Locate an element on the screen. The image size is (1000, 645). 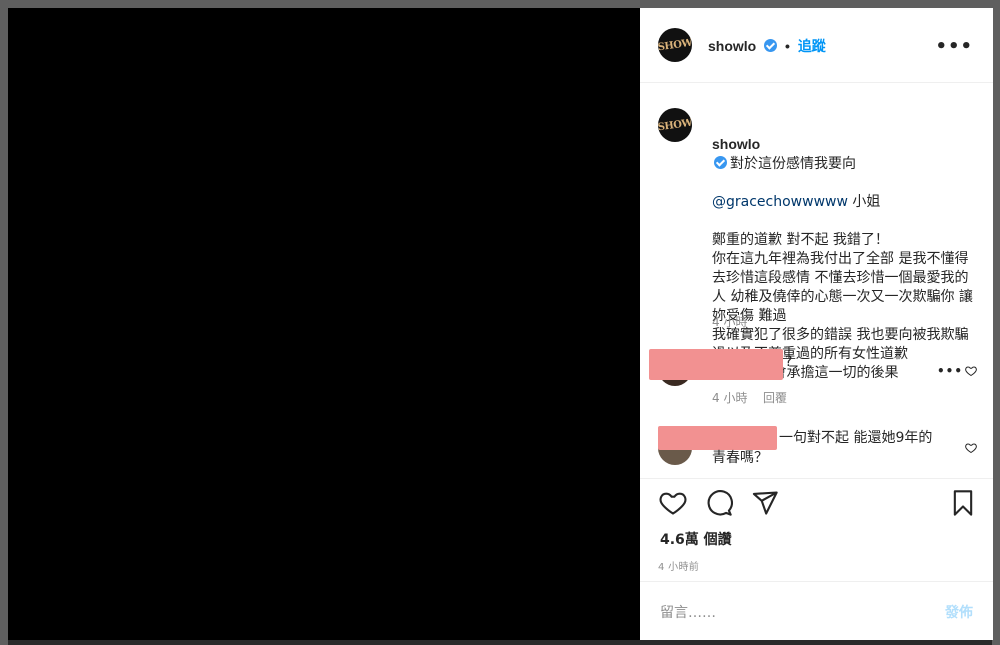
bookmark-icon is located at coordinates (963, 503).